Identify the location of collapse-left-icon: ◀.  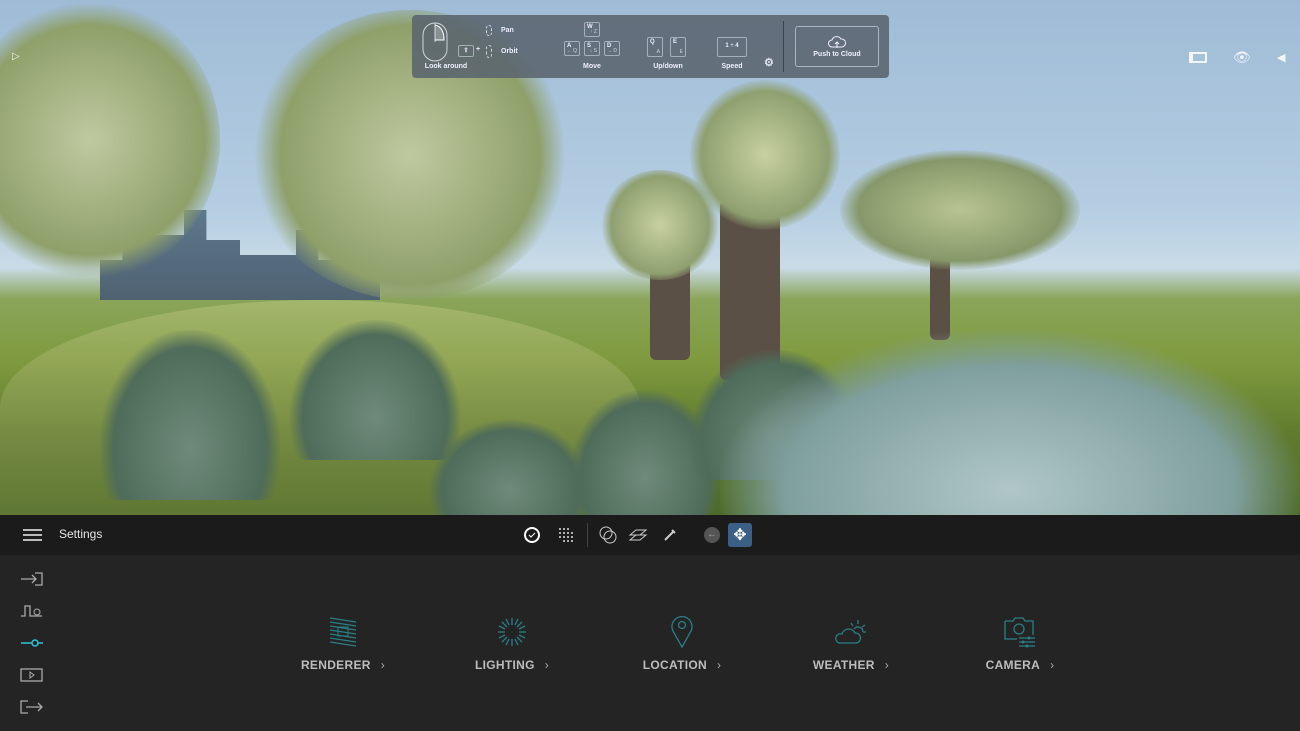
(1281, 57).